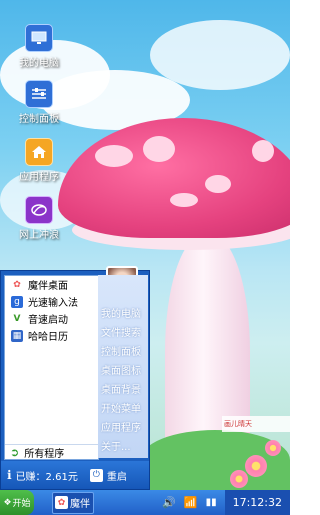 Image resolution: width=320 pixels, height=515 pixels. I want to click on desktop-icon-control-panel: 控制面板, so click(39, 102).